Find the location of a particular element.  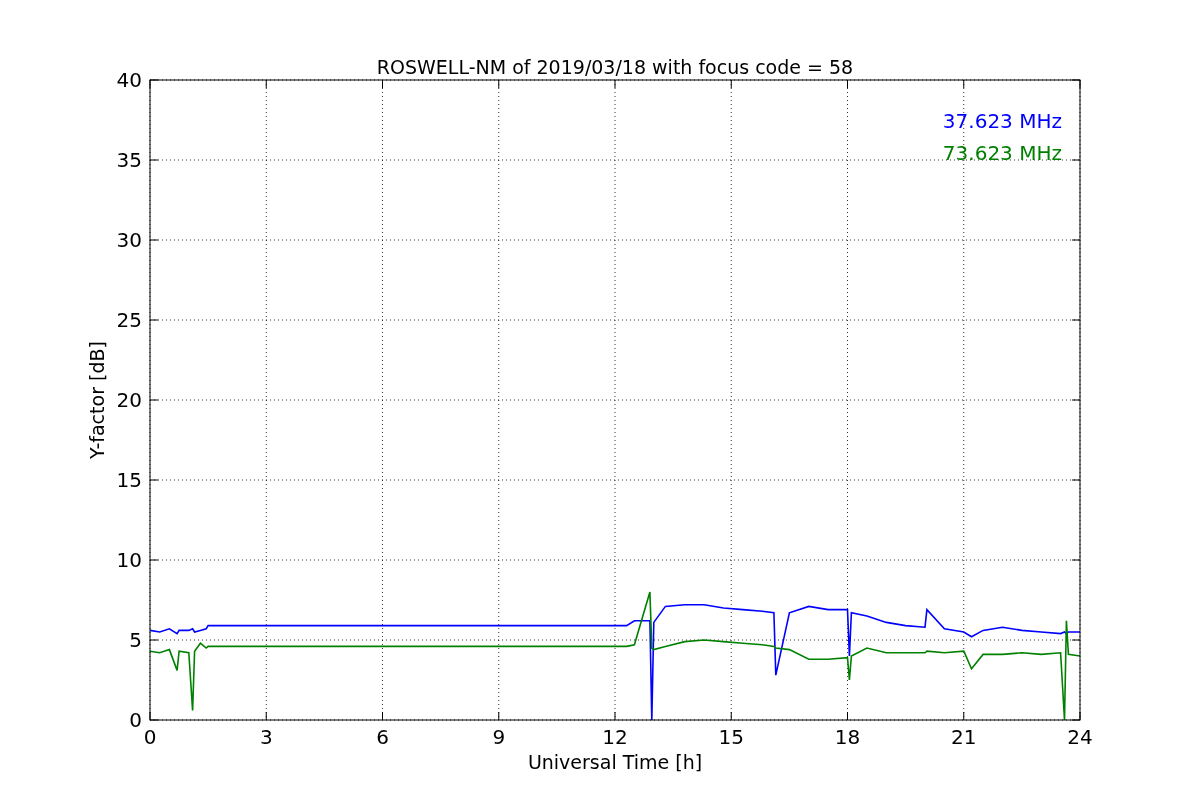

y-tick-label: 25 is located at coordinates (129, 320).